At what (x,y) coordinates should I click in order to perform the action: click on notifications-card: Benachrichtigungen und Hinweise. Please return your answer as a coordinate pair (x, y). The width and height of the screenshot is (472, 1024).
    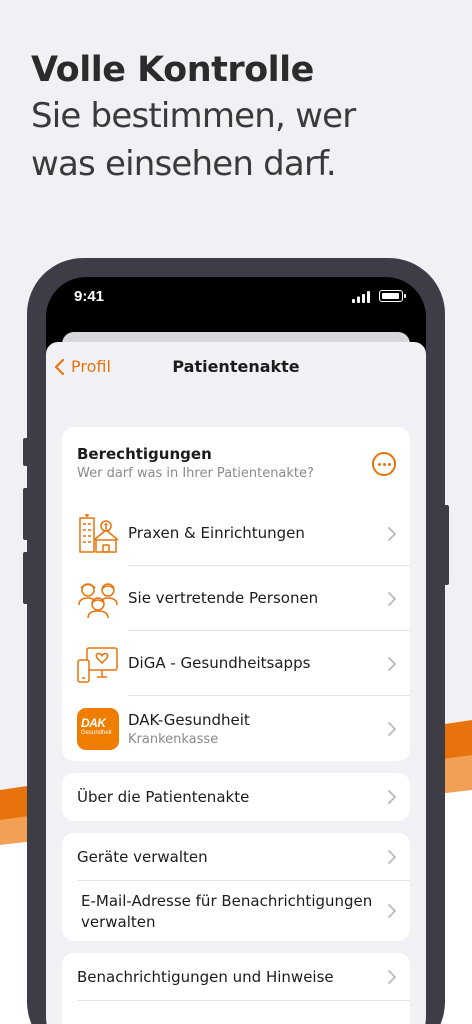
    Looking at the image, I should click on (236, 988).